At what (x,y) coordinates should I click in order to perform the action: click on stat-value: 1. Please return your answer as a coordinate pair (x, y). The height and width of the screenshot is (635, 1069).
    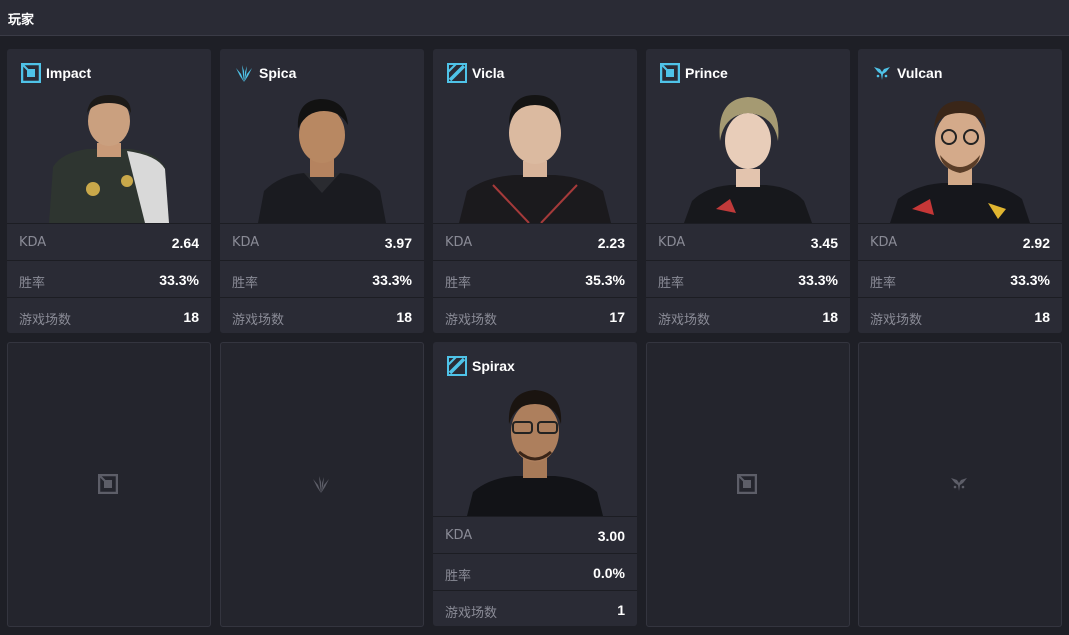
    Looking at the image, I should click on (621, 610).